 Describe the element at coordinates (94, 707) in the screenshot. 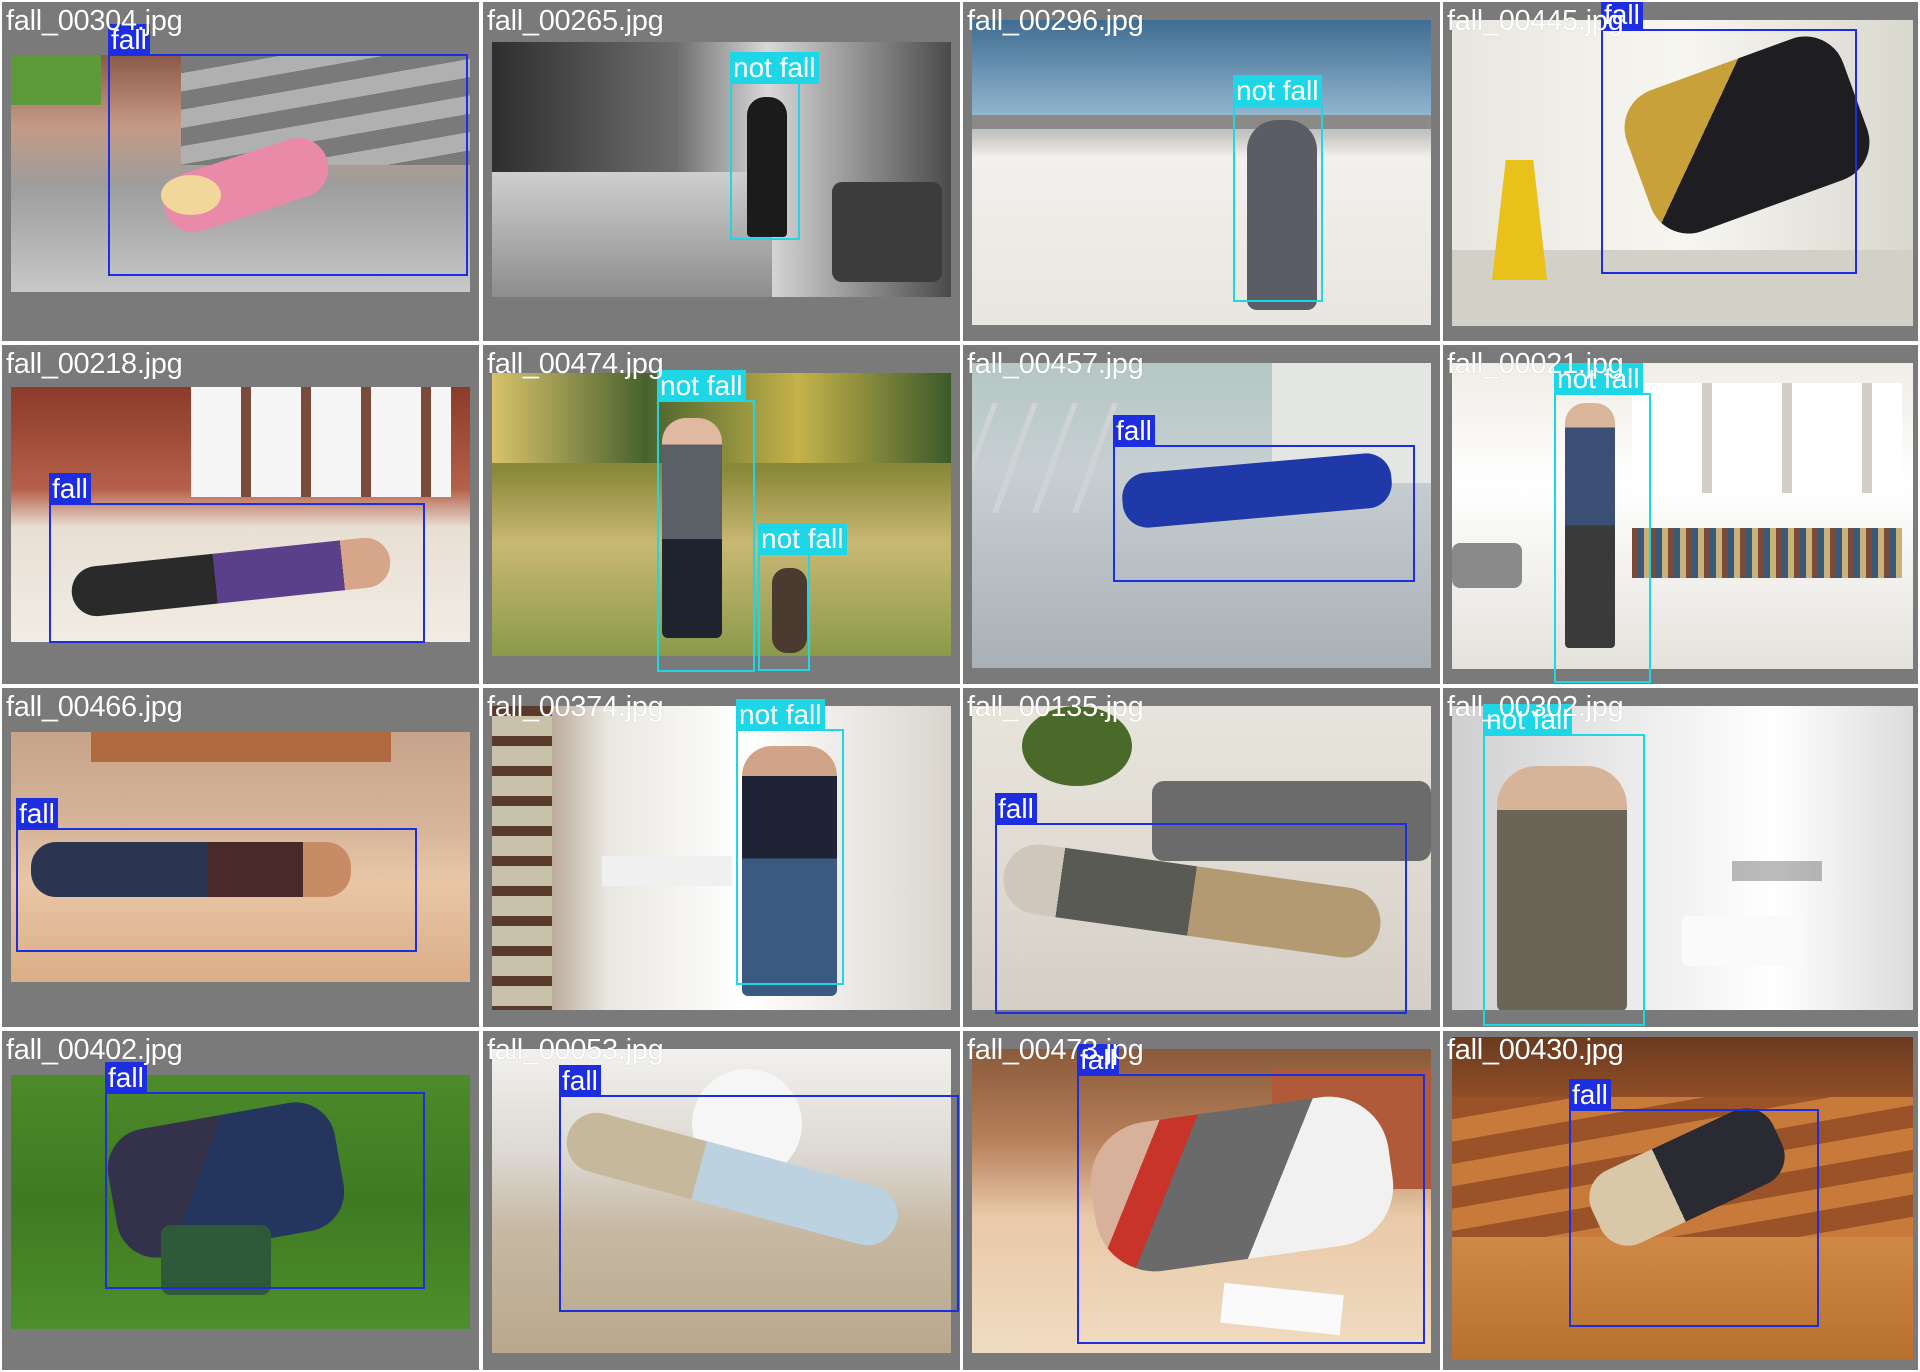

I see `tile-filename: fall_00466.jpg` at that location.